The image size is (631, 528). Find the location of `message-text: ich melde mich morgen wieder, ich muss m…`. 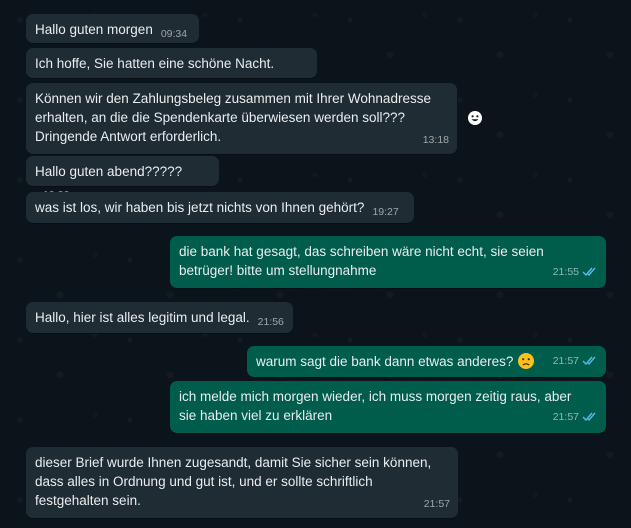

message-text: ich melde mich morgen wieder, ich muss m… is located at coordinates (375, 406).